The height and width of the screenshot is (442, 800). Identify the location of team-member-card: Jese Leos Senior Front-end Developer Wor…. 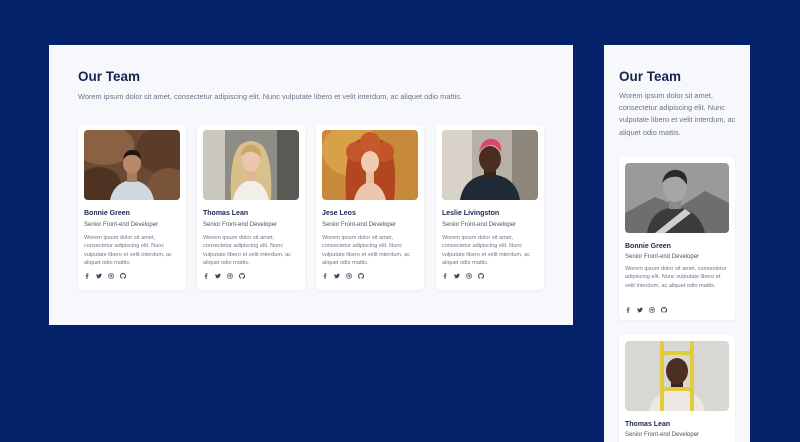
(370, 207).